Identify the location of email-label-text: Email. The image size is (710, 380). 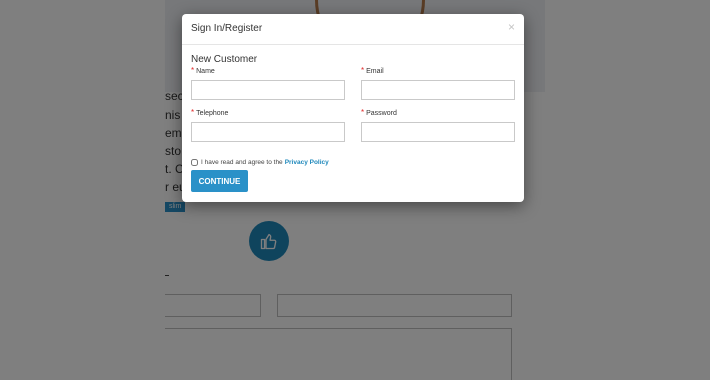
(375, 71).